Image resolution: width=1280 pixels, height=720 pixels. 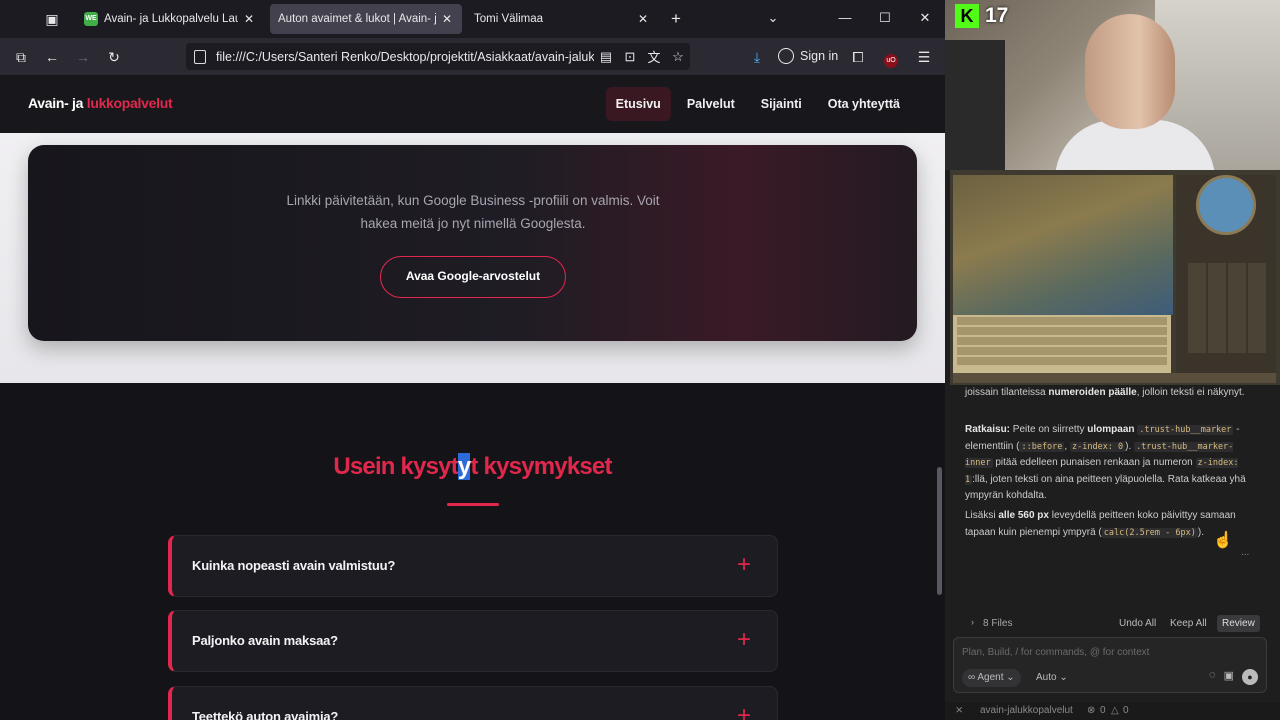 What do you see at coordinates (757, 57) in the screenshot?
I see `downloads-icon: ⤓` at bounding box center [757, 57].